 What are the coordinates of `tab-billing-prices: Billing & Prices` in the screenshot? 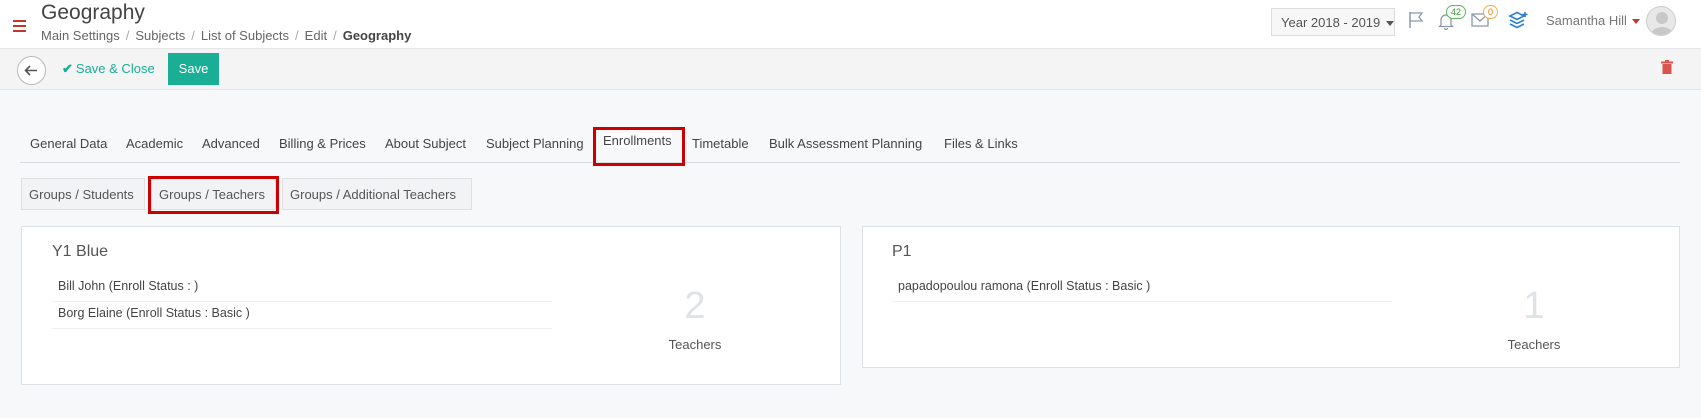 It's located at (322, 143).